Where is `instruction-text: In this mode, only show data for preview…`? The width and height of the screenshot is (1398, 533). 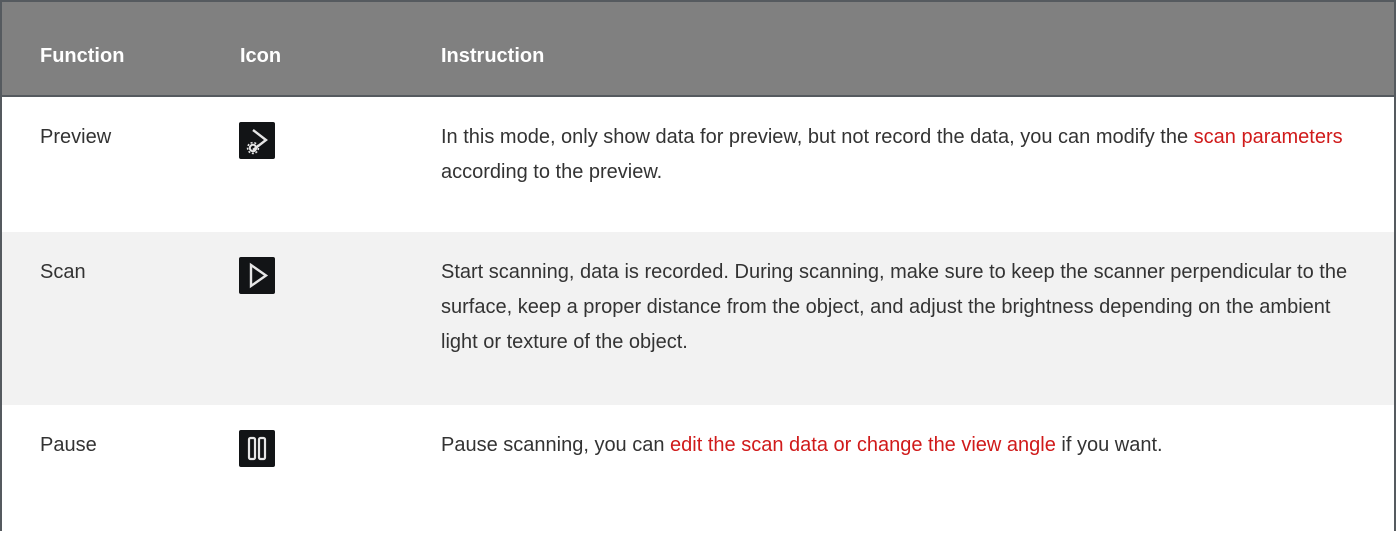
instruction-text: In this mode, only show data for preview… is located at coordinates (906, 155).